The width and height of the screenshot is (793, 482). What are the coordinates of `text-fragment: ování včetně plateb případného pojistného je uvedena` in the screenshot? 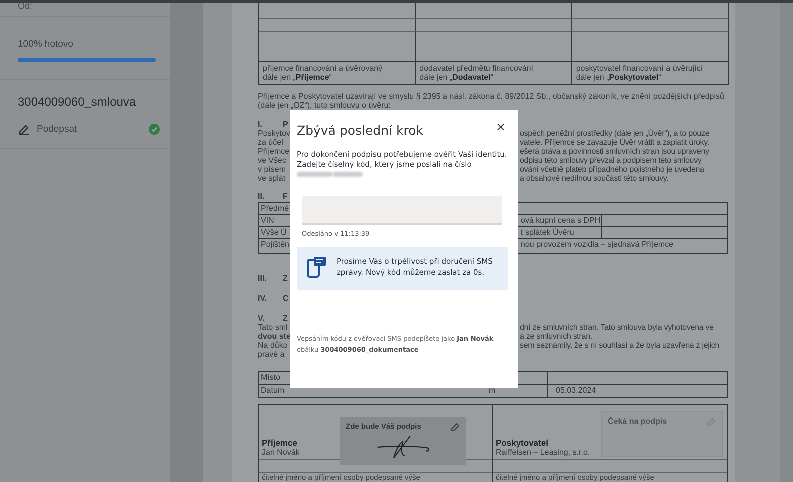 It's located at (613, 169).